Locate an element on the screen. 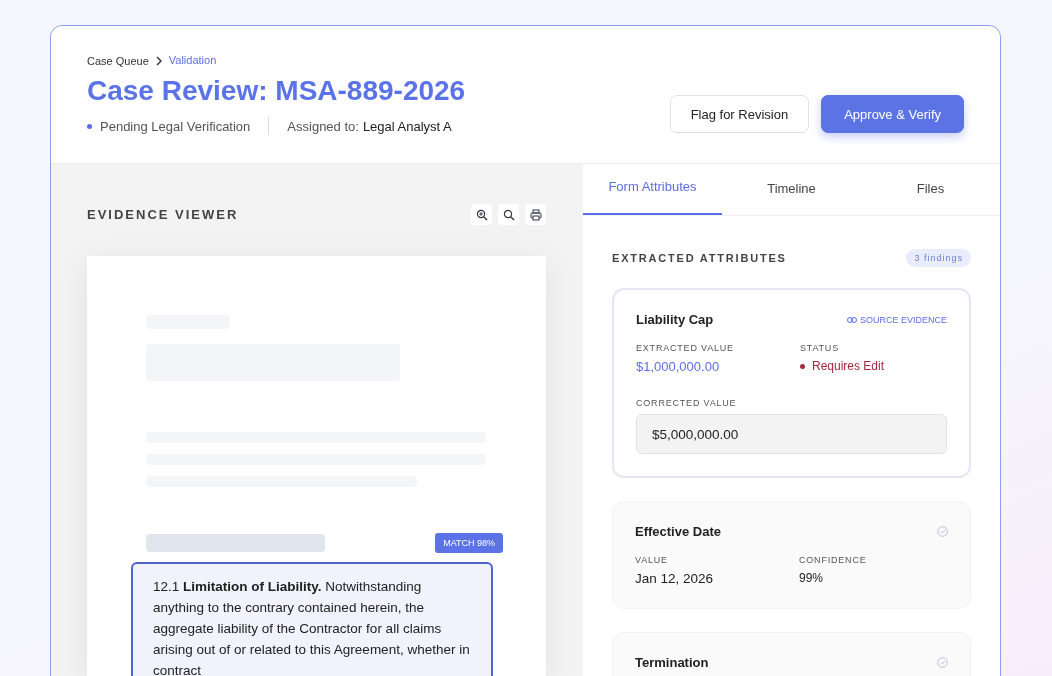  section-title: EXTRACTED ATTRIBUTES is located at coordinates (699, 258).